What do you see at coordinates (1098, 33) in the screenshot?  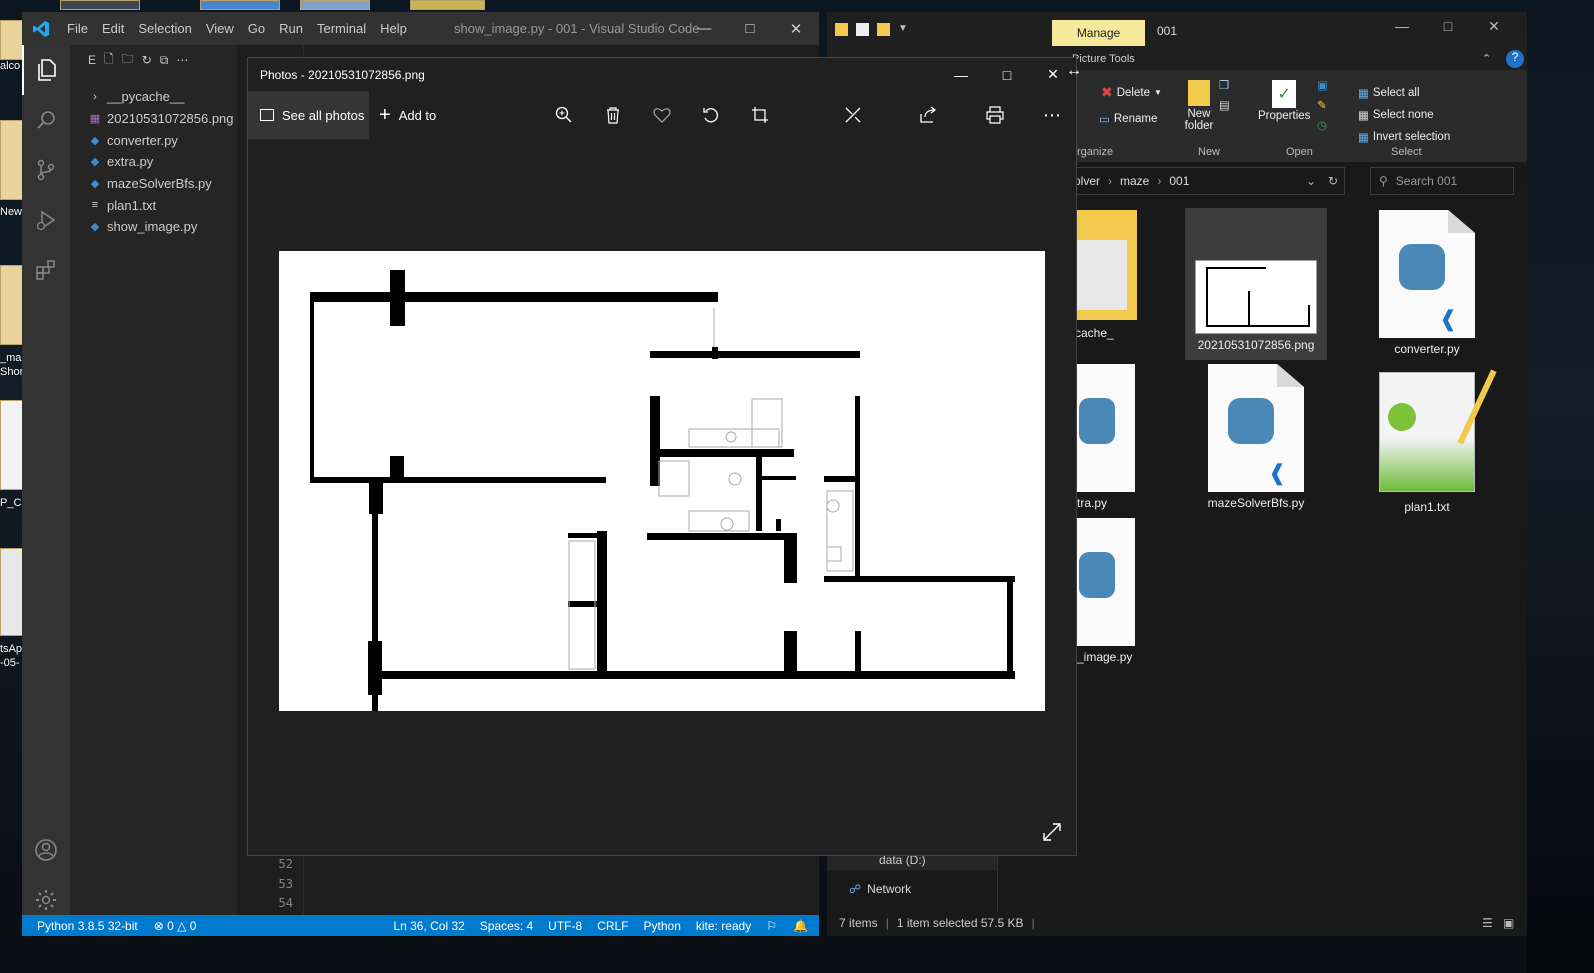 I see `manage-tab: Manage` at bounding box center [1098, 33].